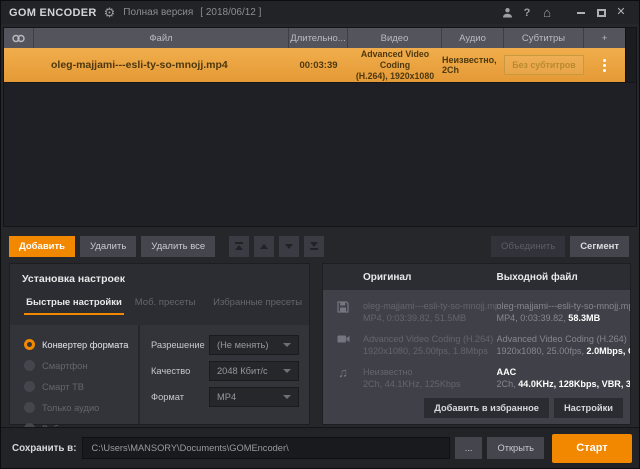 This screenshot has width=640, height=469. What do you see at coordinates (581, 13) in the screenshot?
I see `minimize-icon` at bounding box center [581, 13].